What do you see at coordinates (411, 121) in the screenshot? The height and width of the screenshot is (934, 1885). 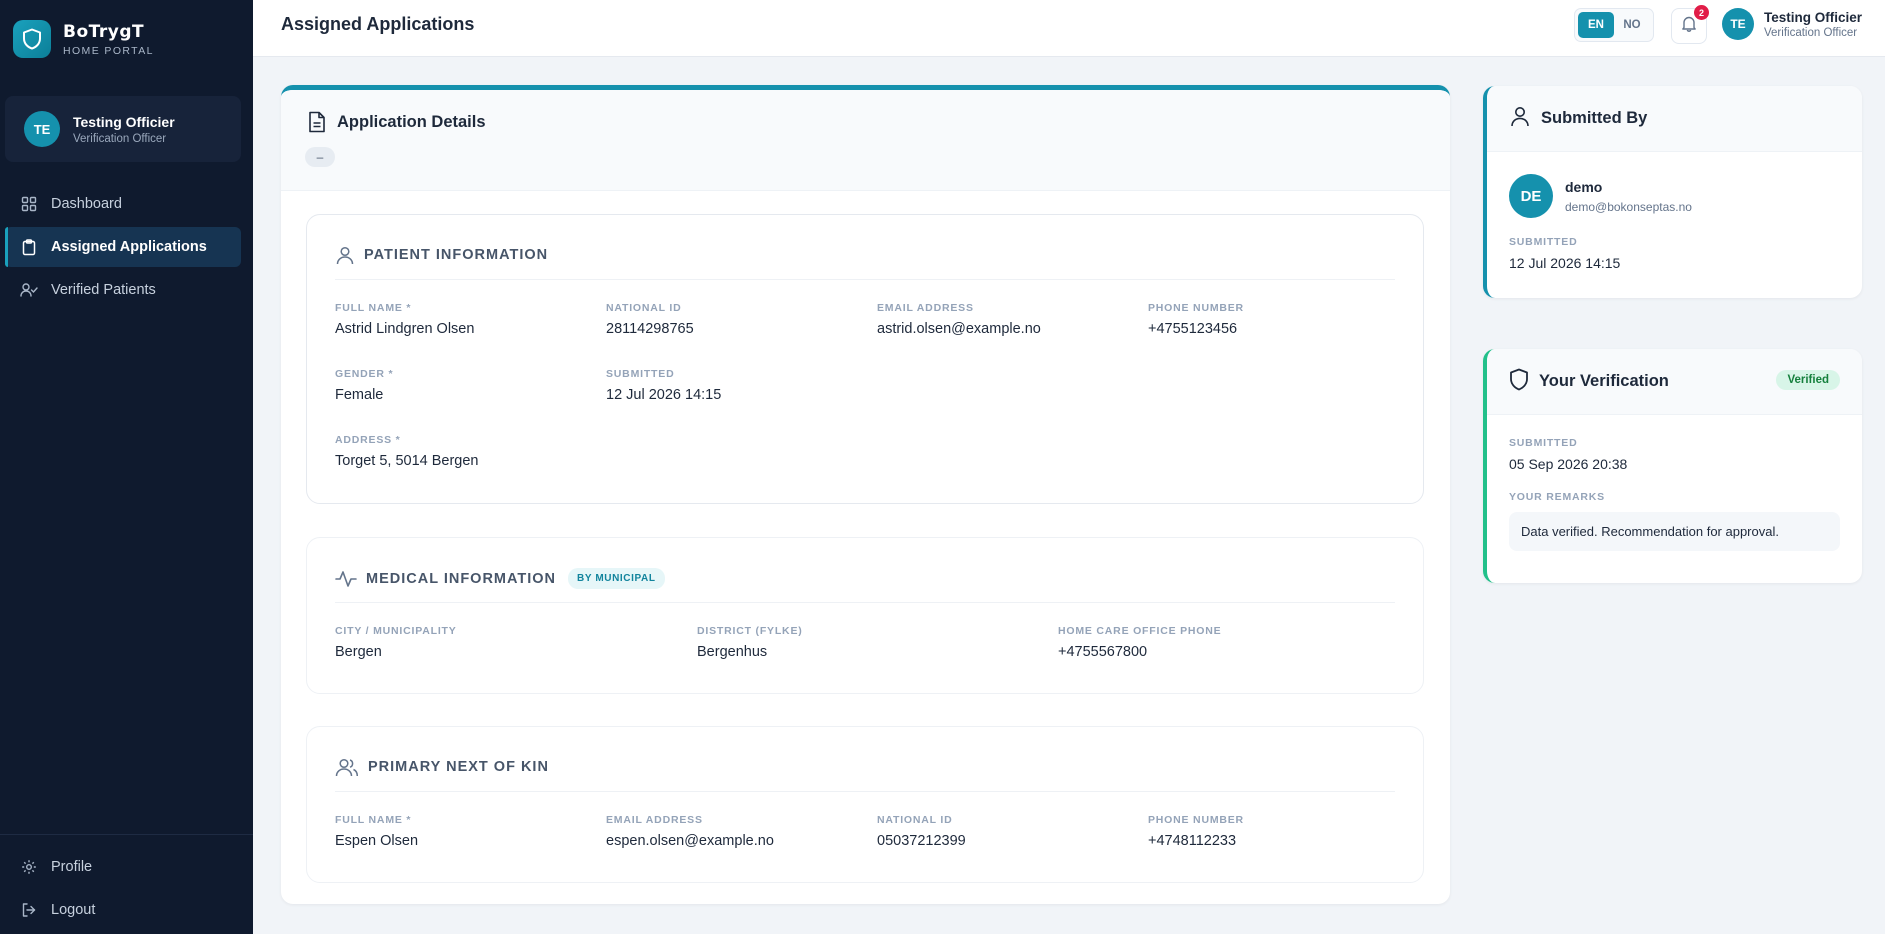 I see `application-details-title: Application Details` at bounding box center [411, 121].